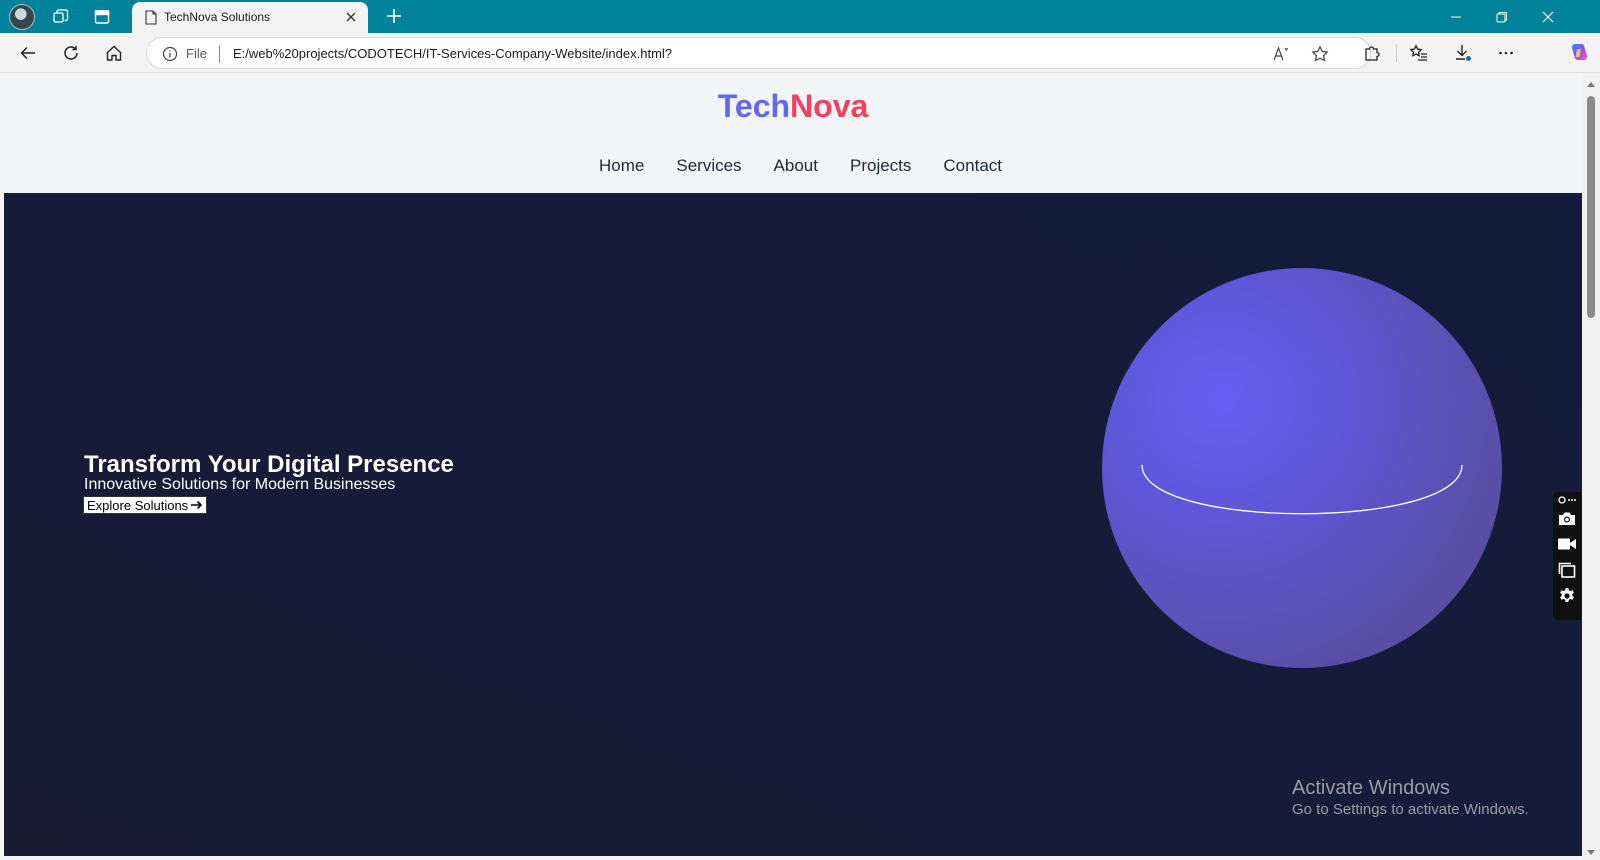  Describe the element at coordinates (61, 17) in the screenshot. I see `workspaces-icon` at that location.